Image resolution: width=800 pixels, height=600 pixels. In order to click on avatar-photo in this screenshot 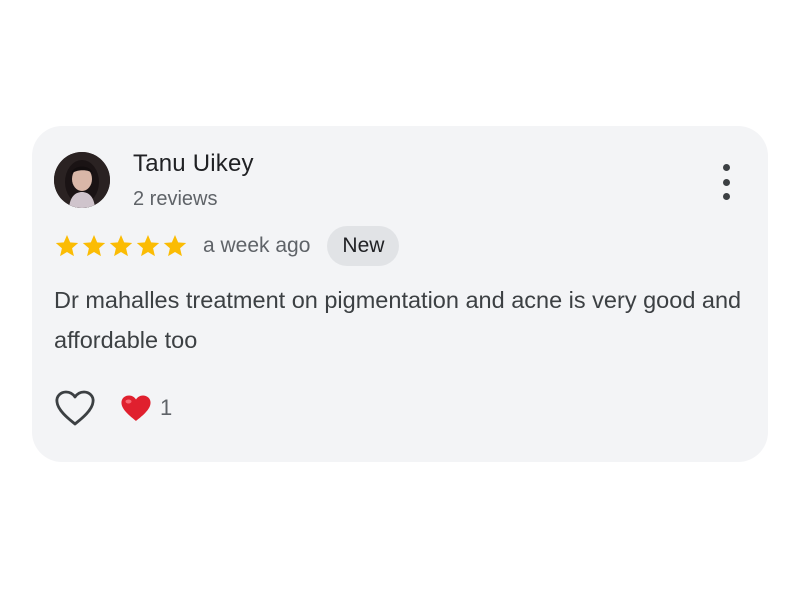, I will do `click(82, 180)`.